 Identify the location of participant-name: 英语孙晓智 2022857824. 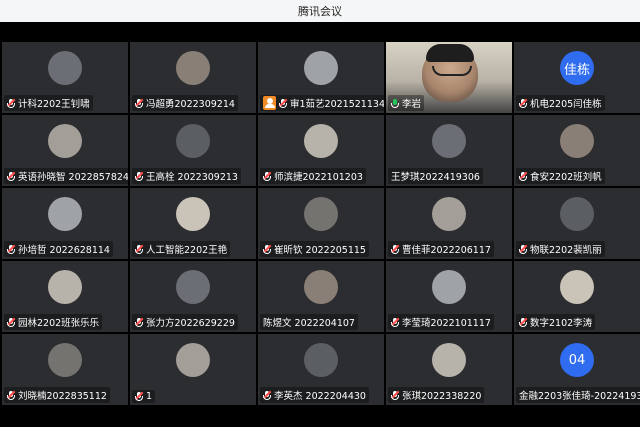
(73, 177).